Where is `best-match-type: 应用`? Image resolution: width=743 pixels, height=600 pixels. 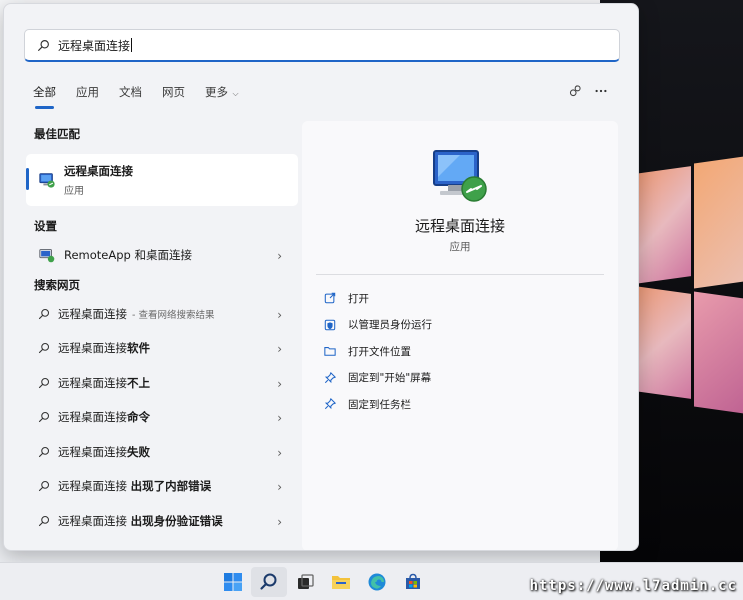
best-match-type: 应用 is located at coordinates (74, 191).